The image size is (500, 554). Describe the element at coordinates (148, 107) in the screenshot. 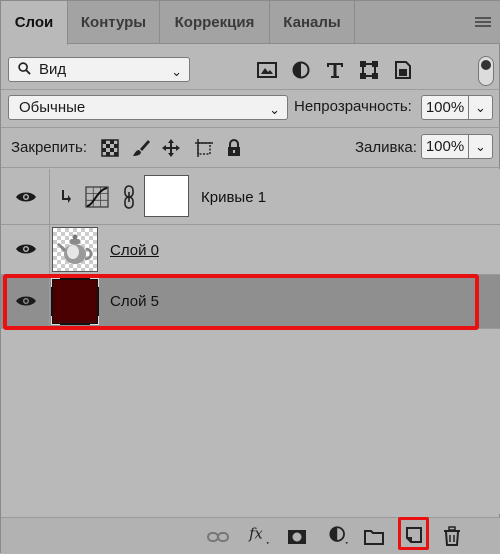

I see `blend-mode-dropdown: Обычные ⌄` at that location.